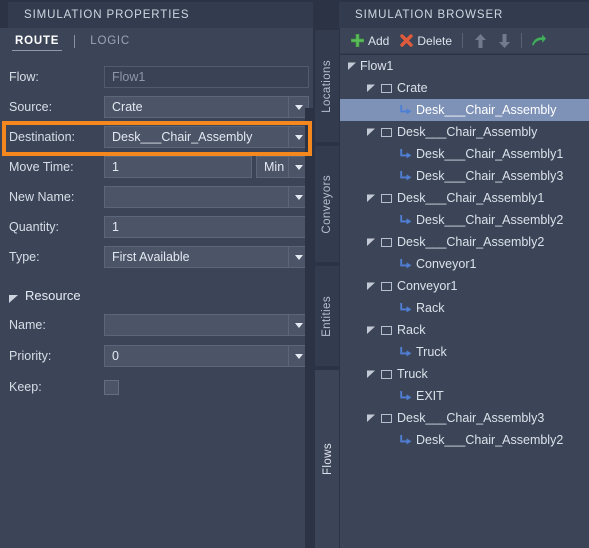 Image resolution: width=589 pixels, height=548 pixels. I want to click on resource-name-dropdown, so click(206, 325).